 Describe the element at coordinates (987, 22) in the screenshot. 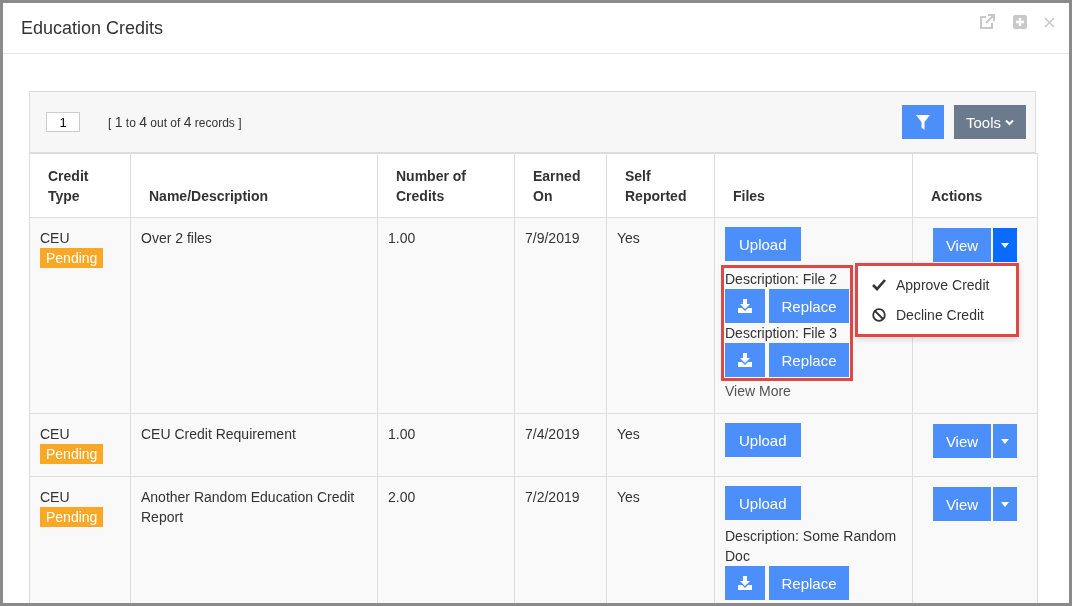

I see `external-link-icon` at that location.